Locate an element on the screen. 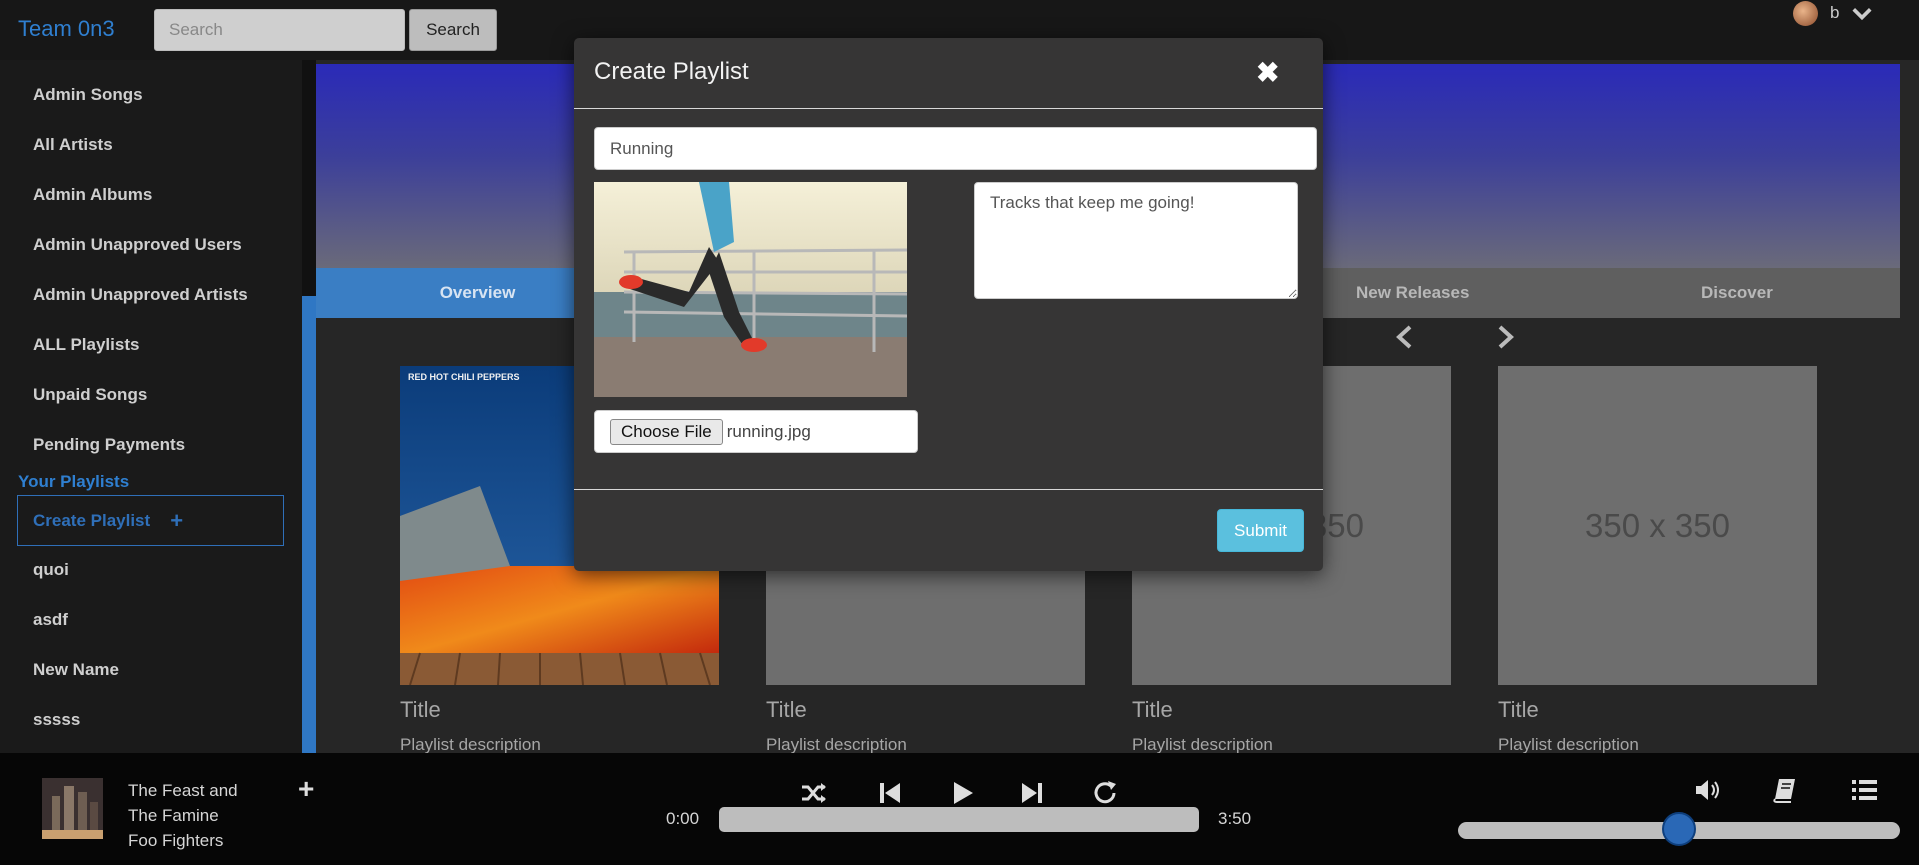  lyrics-book-icon is located at coordinates (1785, 790).